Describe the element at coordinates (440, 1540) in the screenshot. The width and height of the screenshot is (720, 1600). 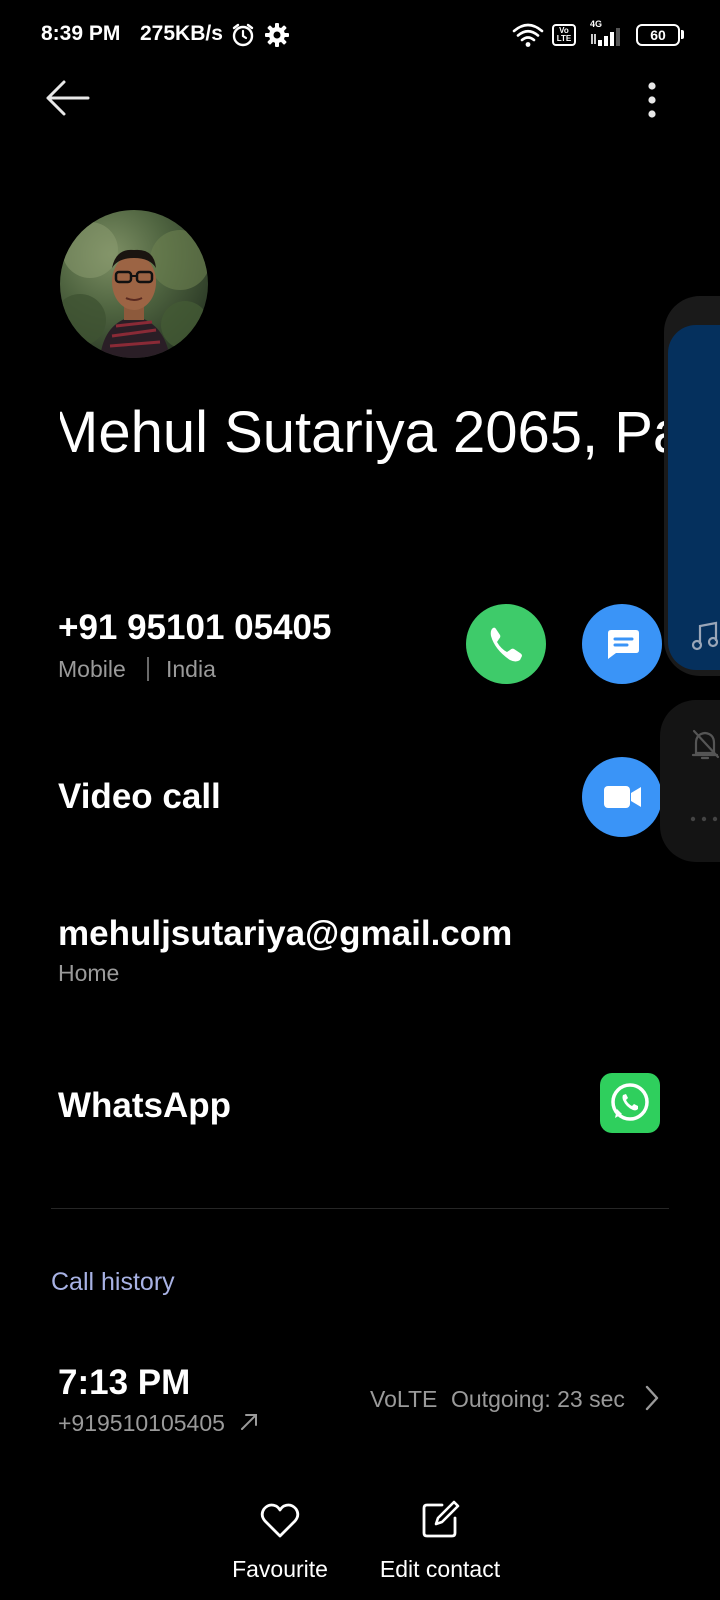
I see `edit-contact-button: Edit contact` at that location.